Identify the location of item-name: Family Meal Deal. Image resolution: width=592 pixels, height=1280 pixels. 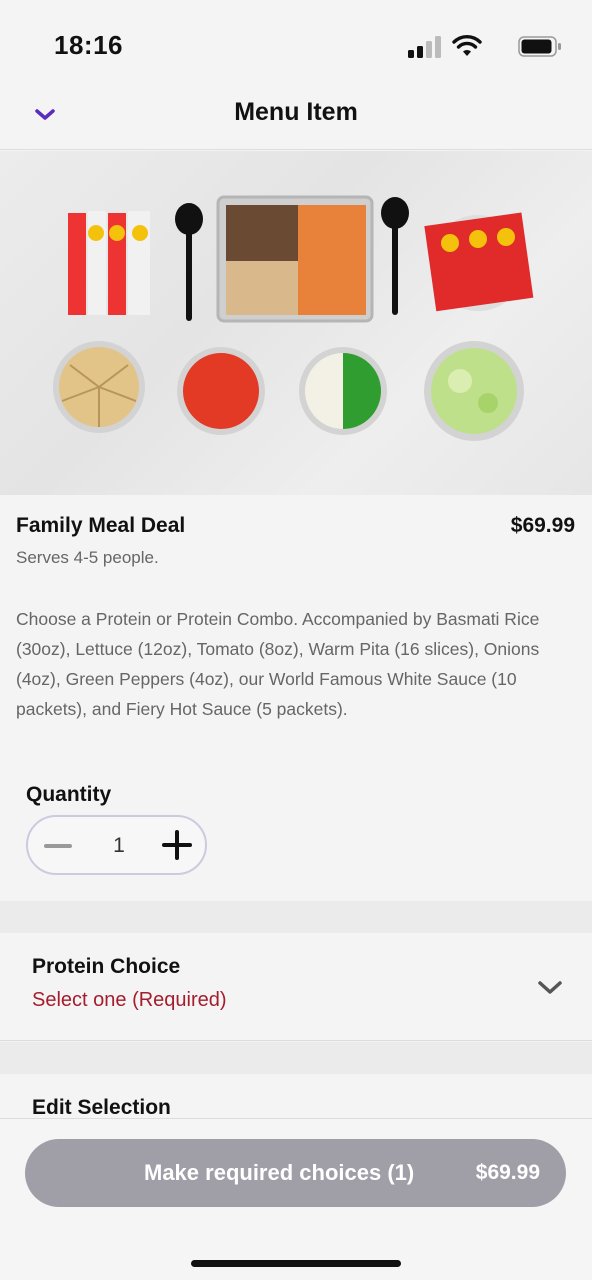
(101, 525).